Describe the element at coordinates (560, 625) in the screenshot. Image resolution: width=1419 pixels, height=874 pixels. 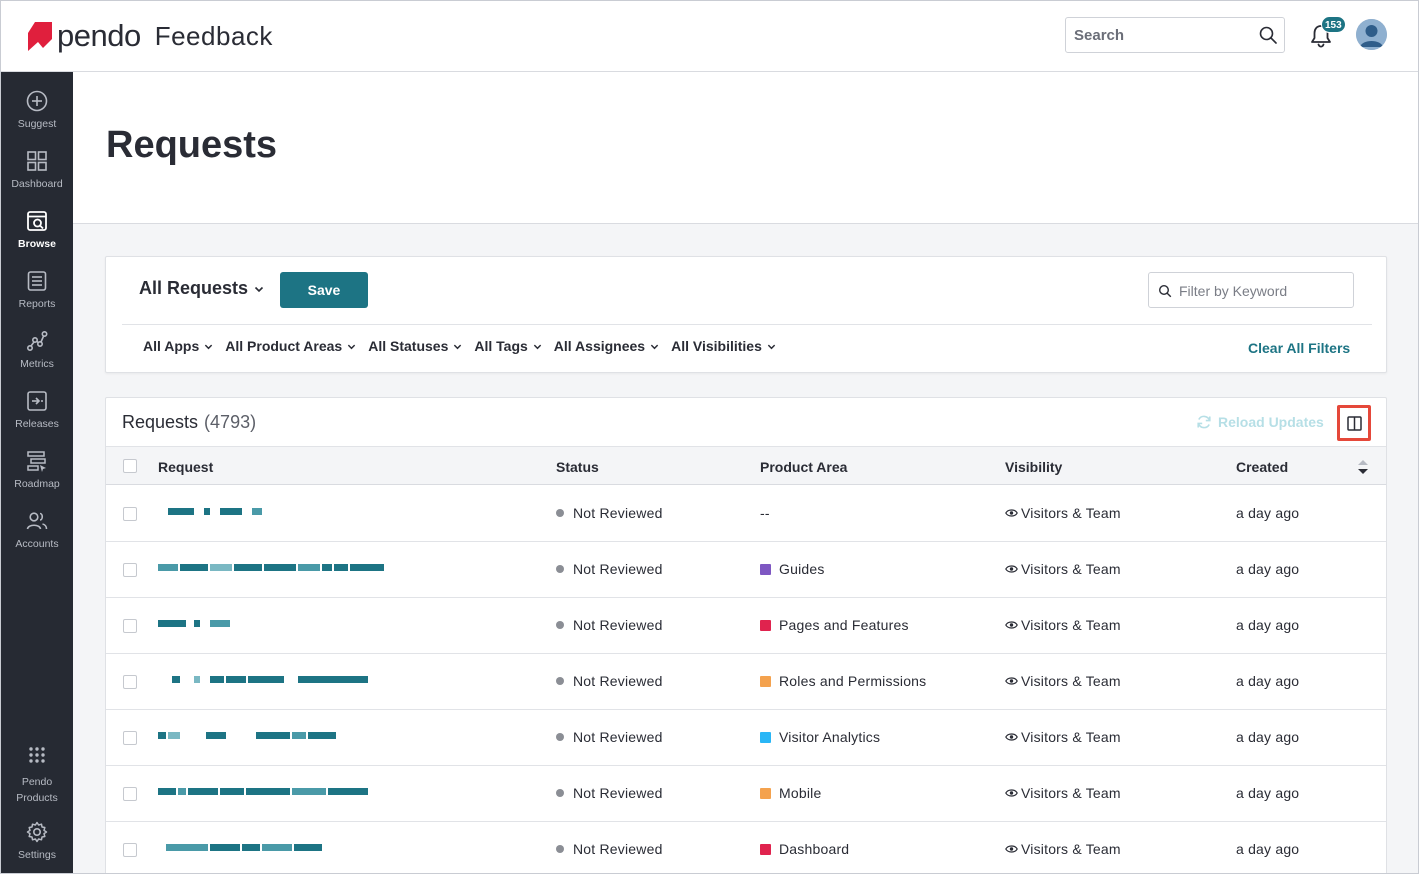
I see `status-dot` at that location.